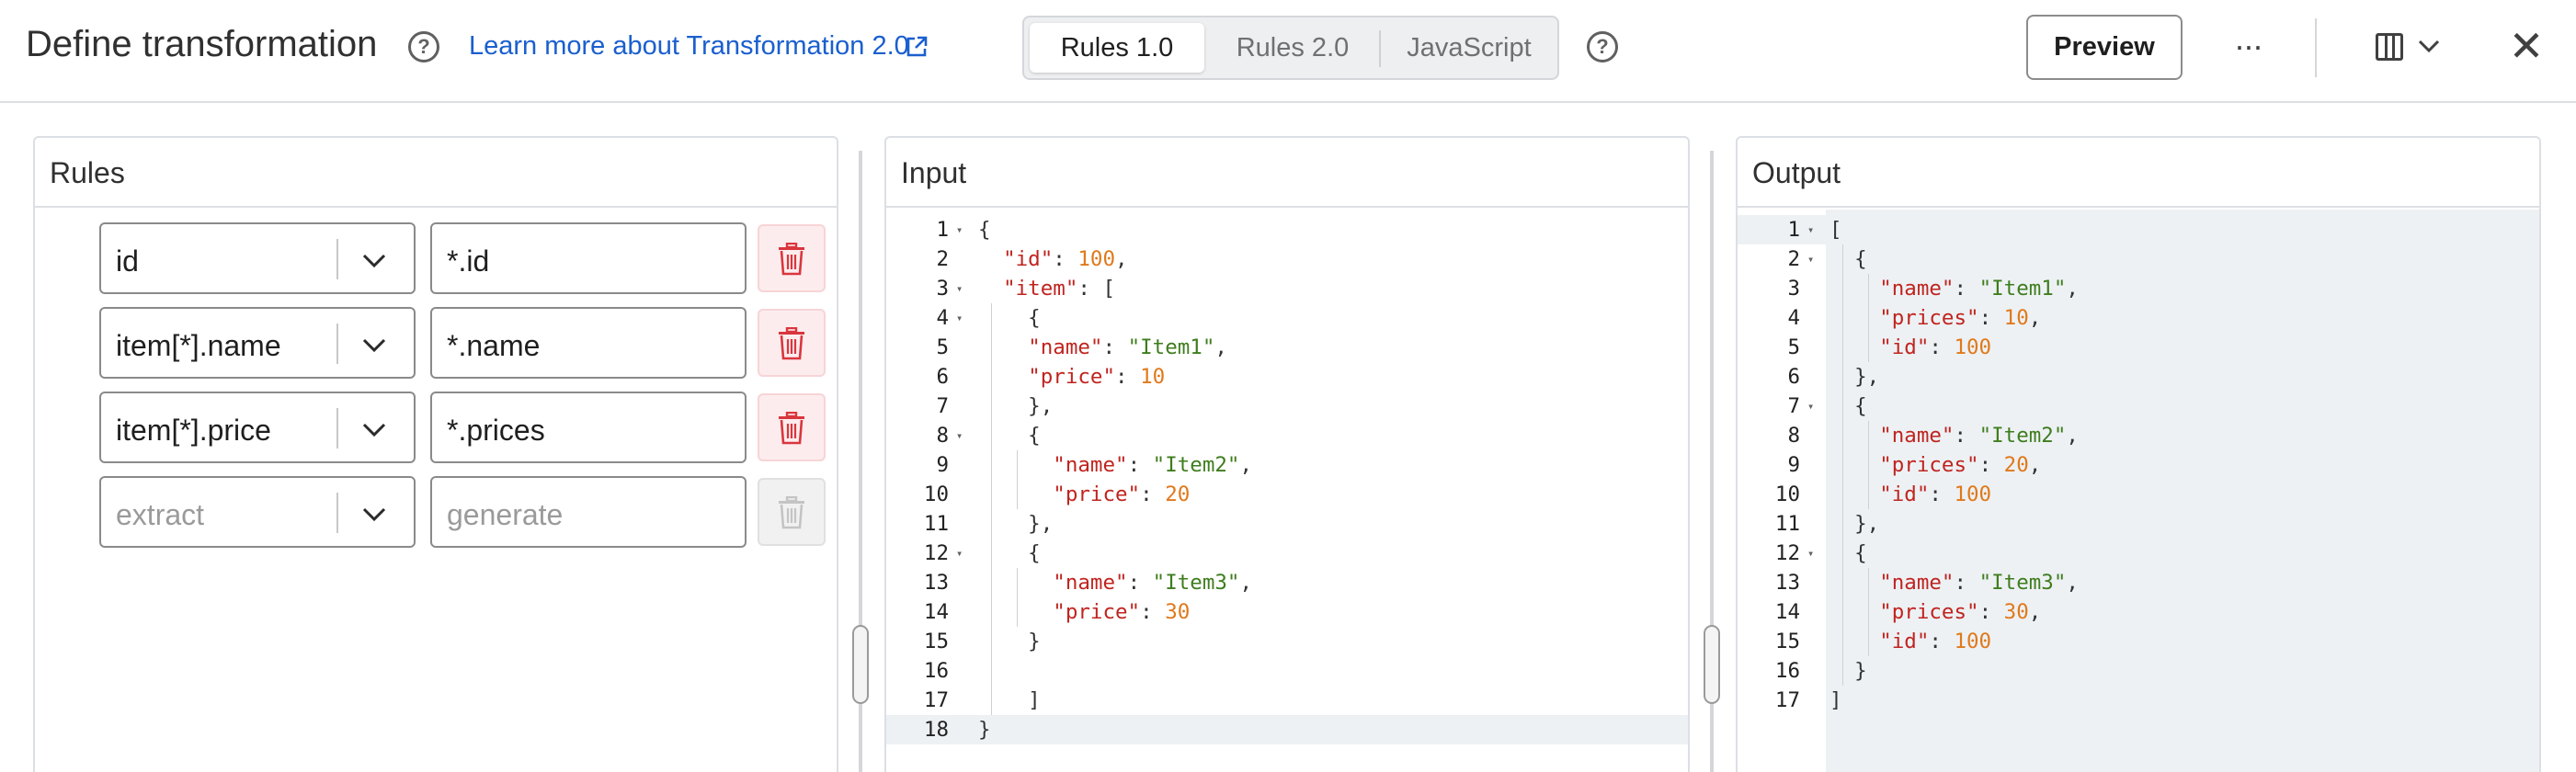  What do you see at coordinates (689, 46) in the screenshot?
I see `learn-more-link: Learn more about Transformation 2.0` at bounding box center [689, 46].